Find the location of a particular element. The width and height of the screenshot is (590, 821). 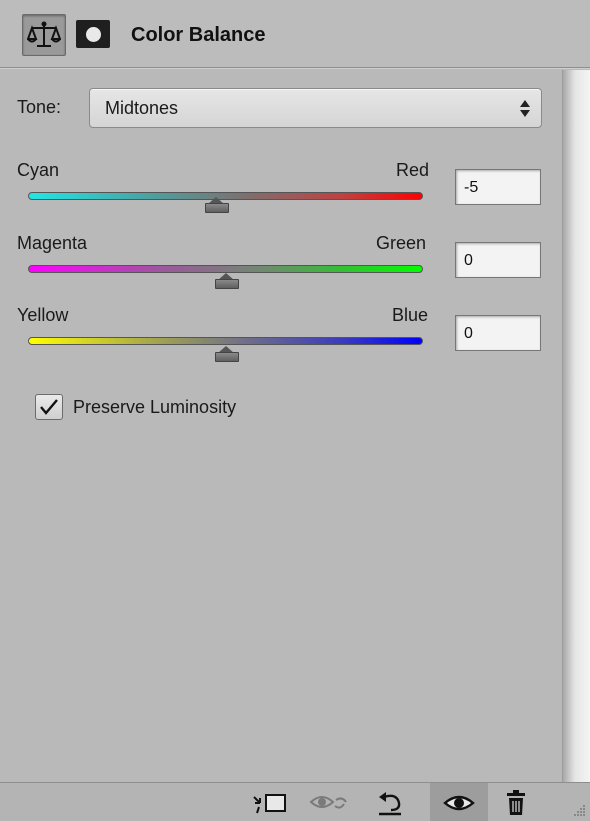

red-label: Red is located at coordinates (413, 170).